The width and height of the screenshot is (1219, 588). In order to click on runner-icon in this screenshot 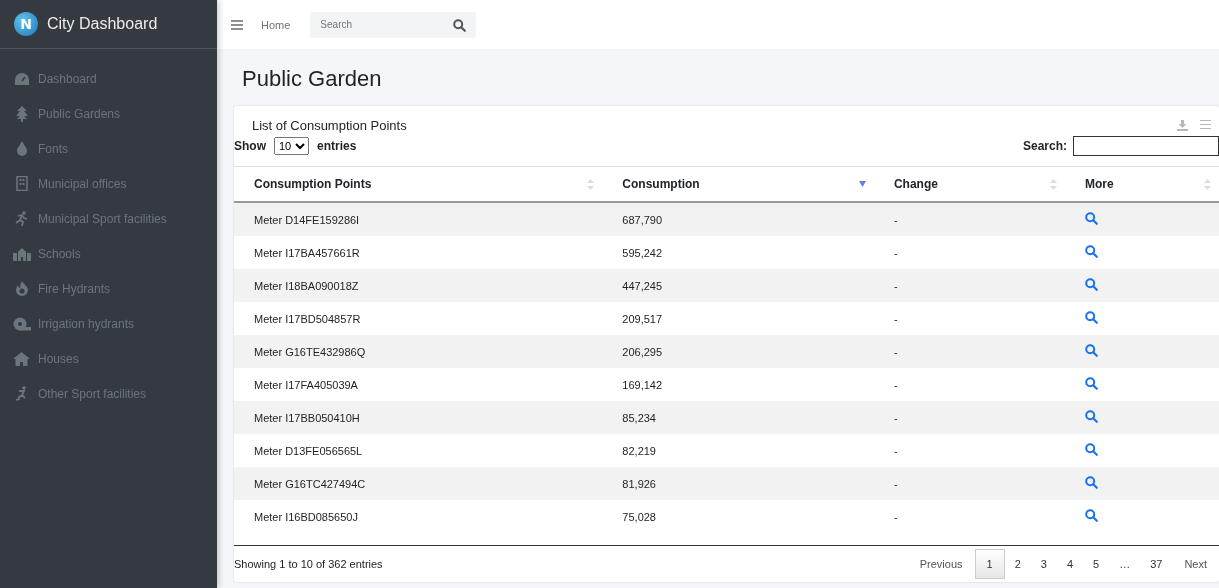, I will do `click(21, 218)`.